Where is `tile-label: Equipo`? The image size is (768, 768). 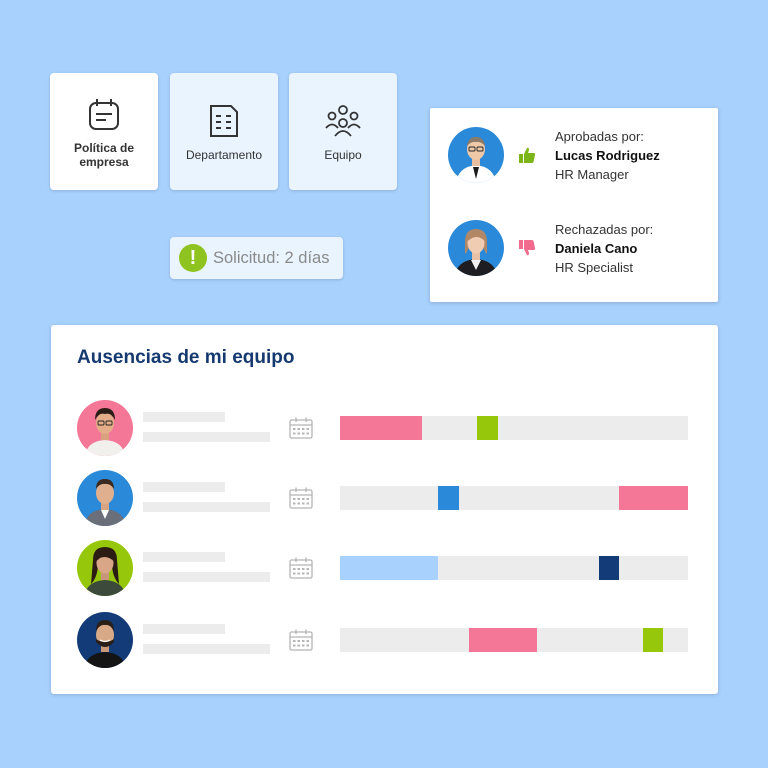
tile-label: Equipo is located at coordinates (343, 154).